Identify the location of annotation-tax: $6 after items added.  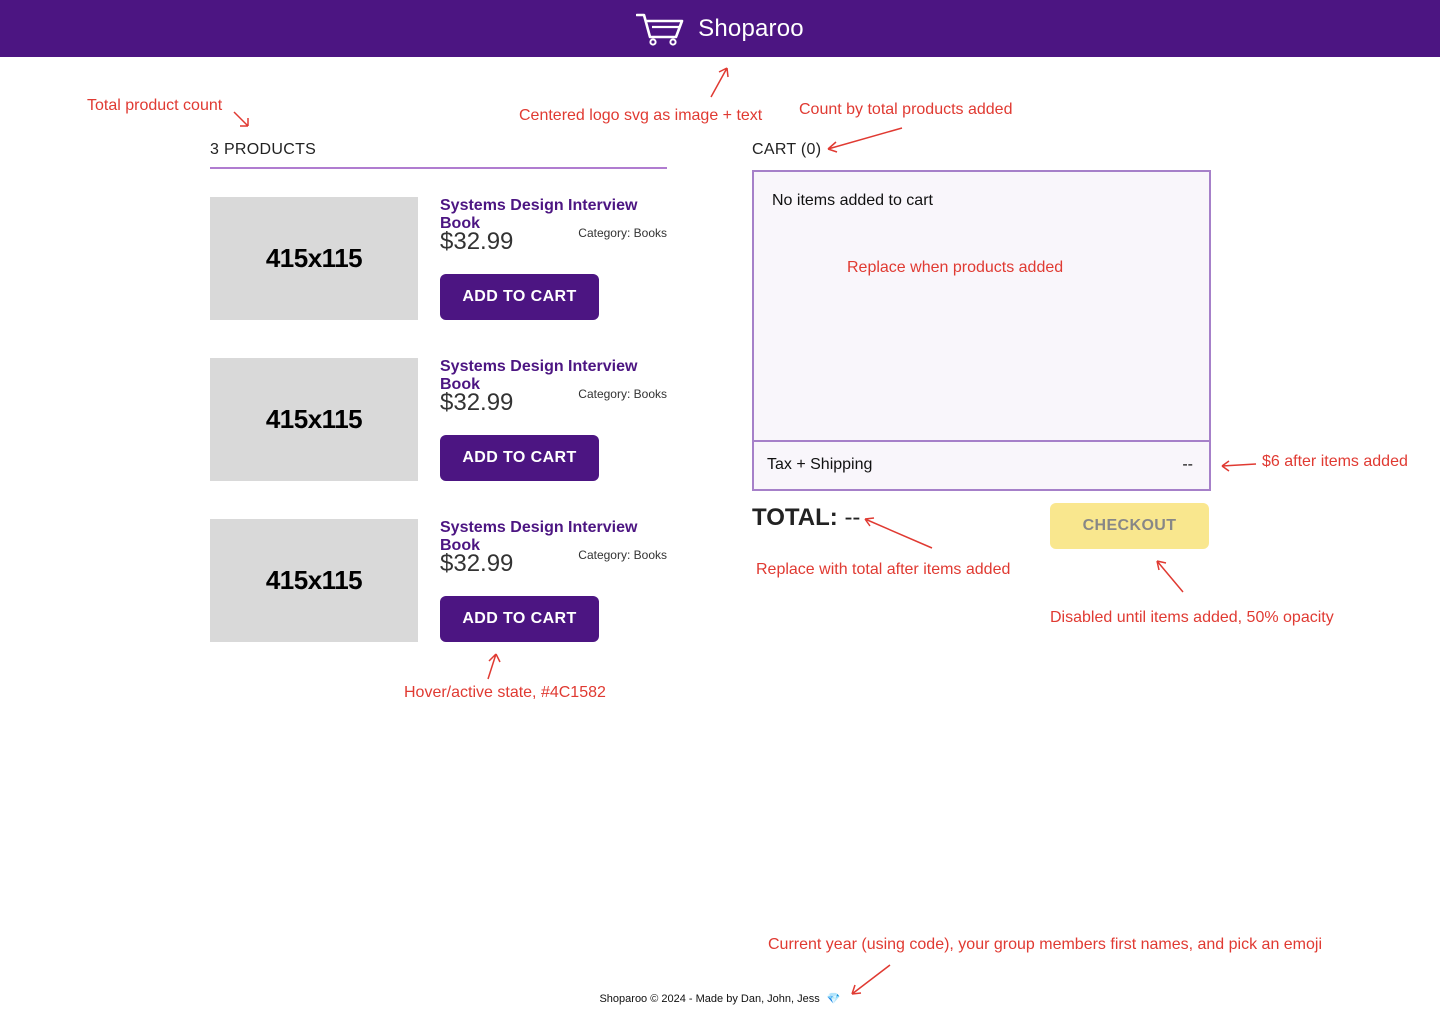
(1335, 461).